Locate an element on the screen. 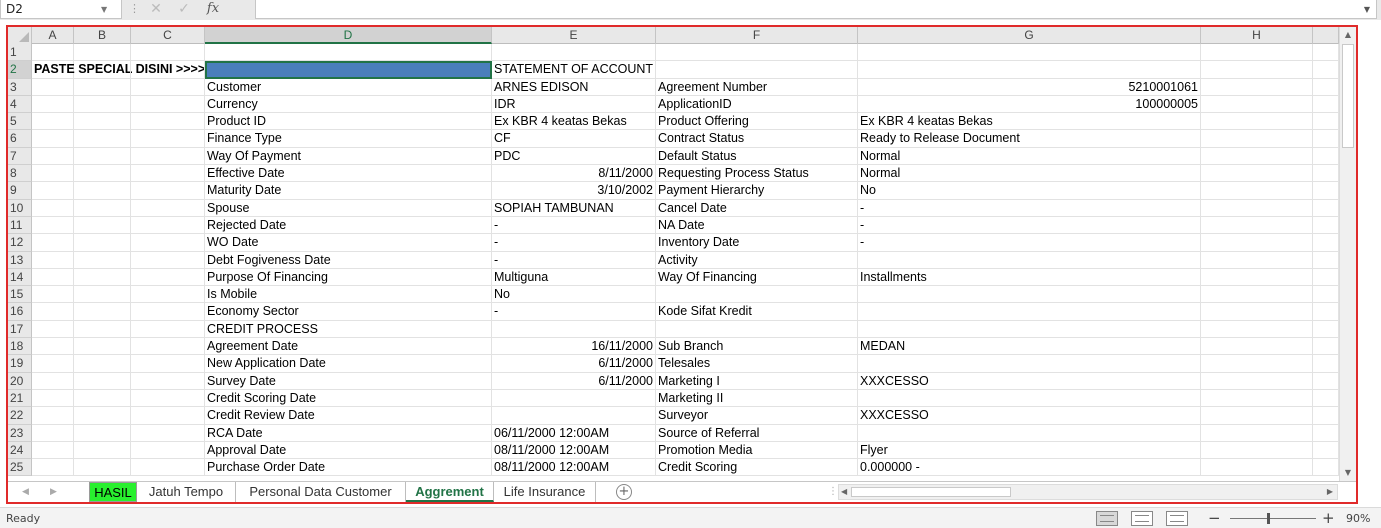  cell-e: No is located at coordinates (574, 295).